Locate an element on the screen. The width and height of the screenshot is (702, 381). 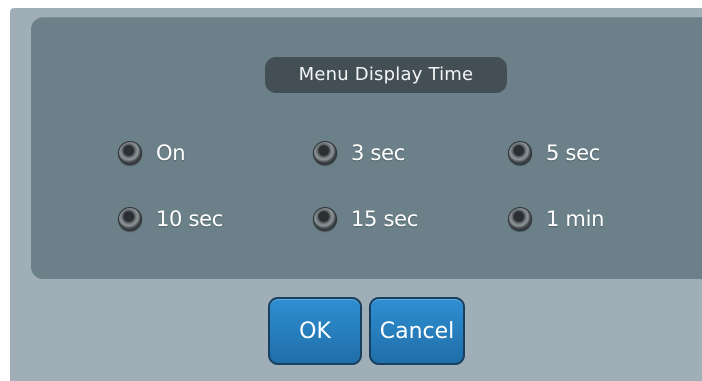
option-10-sec: 10 sec is located at coordinates (170, 219).